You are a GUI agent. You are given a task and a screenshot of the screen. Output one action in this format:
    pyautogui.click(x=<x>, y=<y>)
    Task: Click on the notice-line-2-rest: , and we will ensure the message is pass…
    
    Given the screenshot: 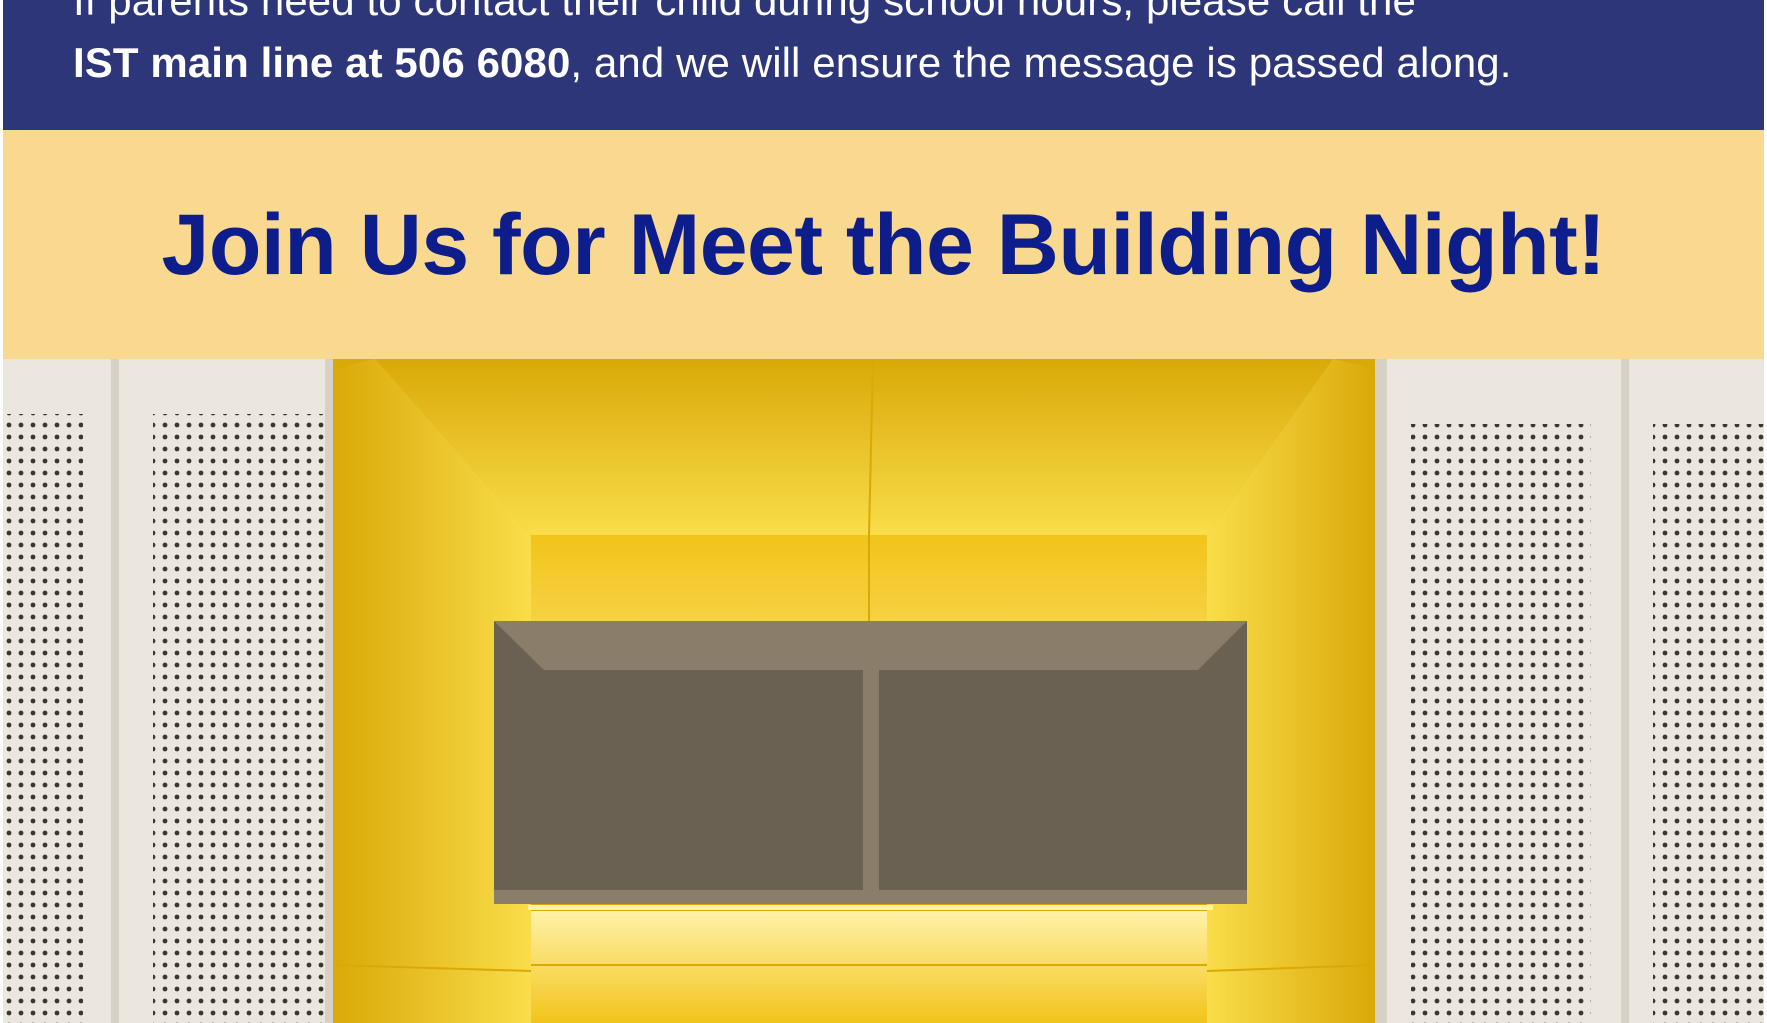 What is the action you would take?
    pyautogui.click(x=1041, y=62)
    